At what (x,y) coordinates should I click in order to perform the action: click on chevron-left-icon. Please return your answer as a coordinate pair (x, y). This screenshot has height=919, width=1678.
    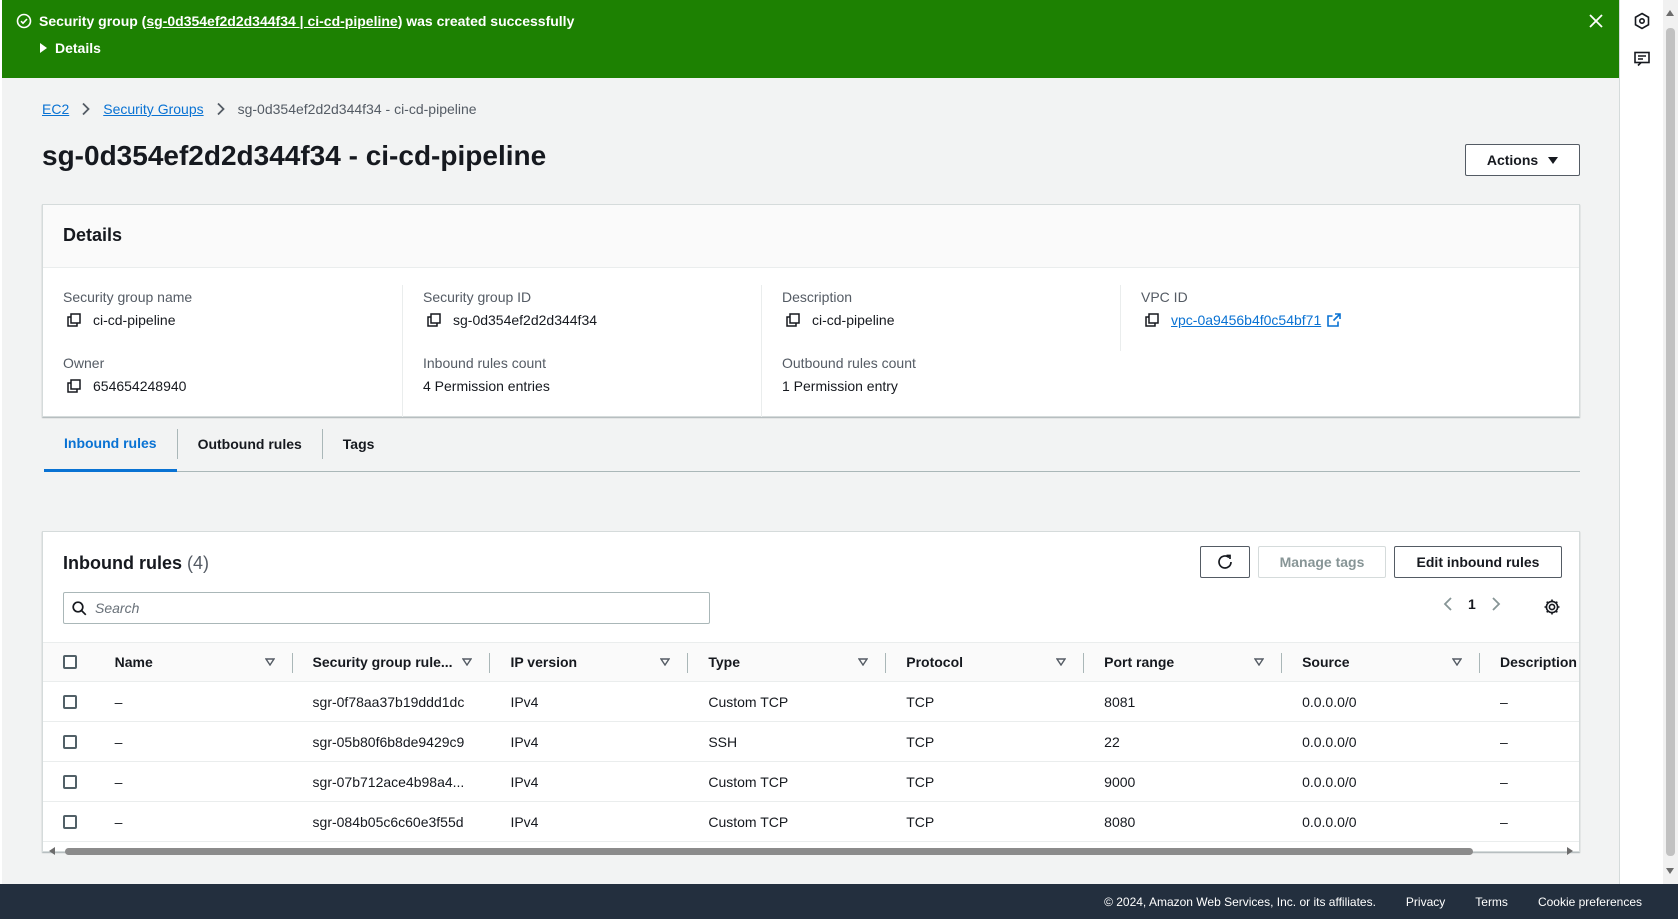
    Looking at the image, I should click on (1448, 604).